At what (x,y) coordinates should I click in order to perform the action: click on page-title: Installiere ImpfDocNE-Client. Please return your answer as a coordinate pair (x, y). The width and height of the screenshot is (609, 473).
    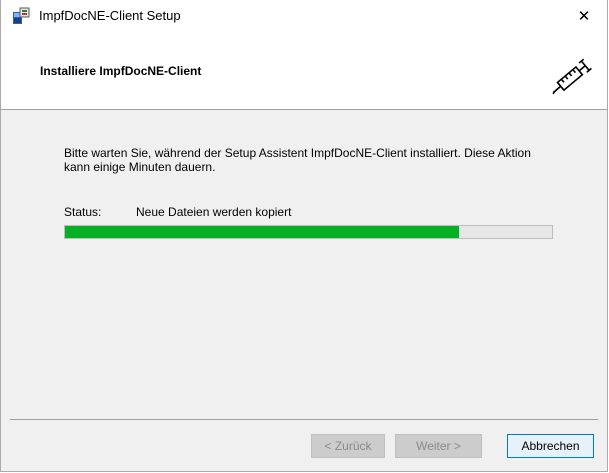
    Looking at the image, I should click on (121, 71).